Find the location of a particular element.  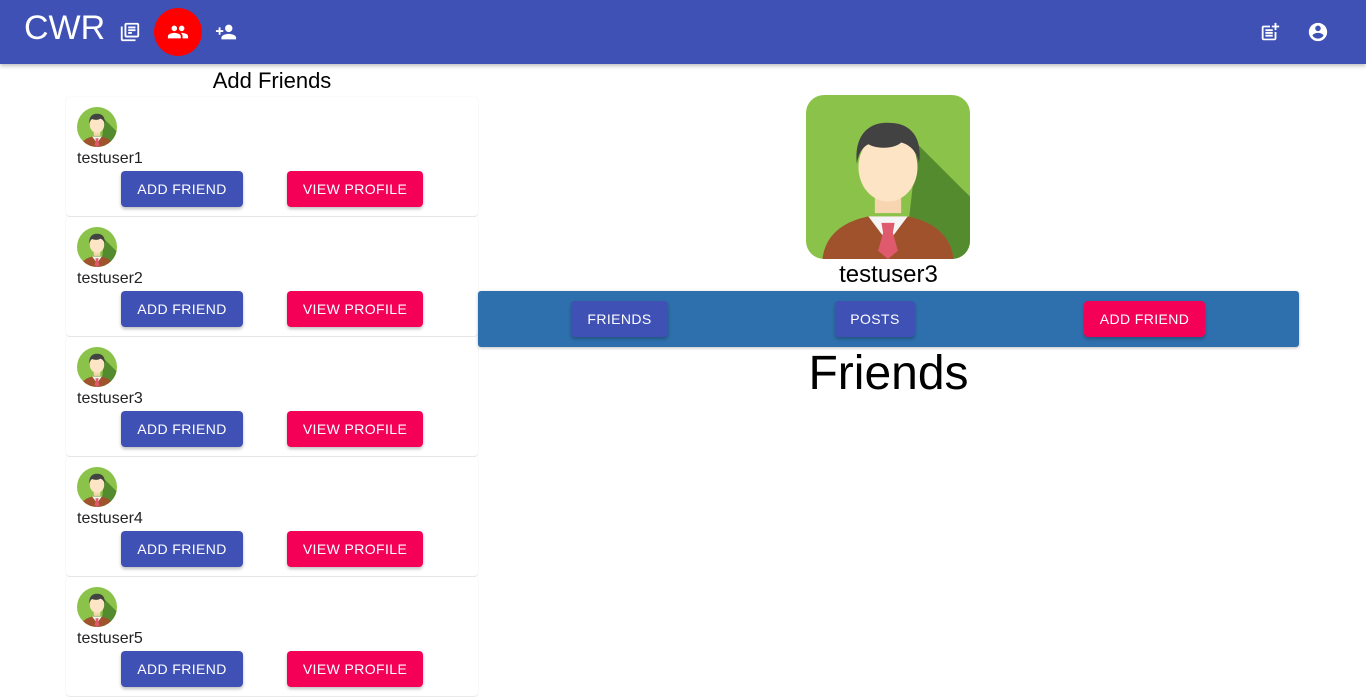

app-bar: CWR is located at coordinates (683, 32).